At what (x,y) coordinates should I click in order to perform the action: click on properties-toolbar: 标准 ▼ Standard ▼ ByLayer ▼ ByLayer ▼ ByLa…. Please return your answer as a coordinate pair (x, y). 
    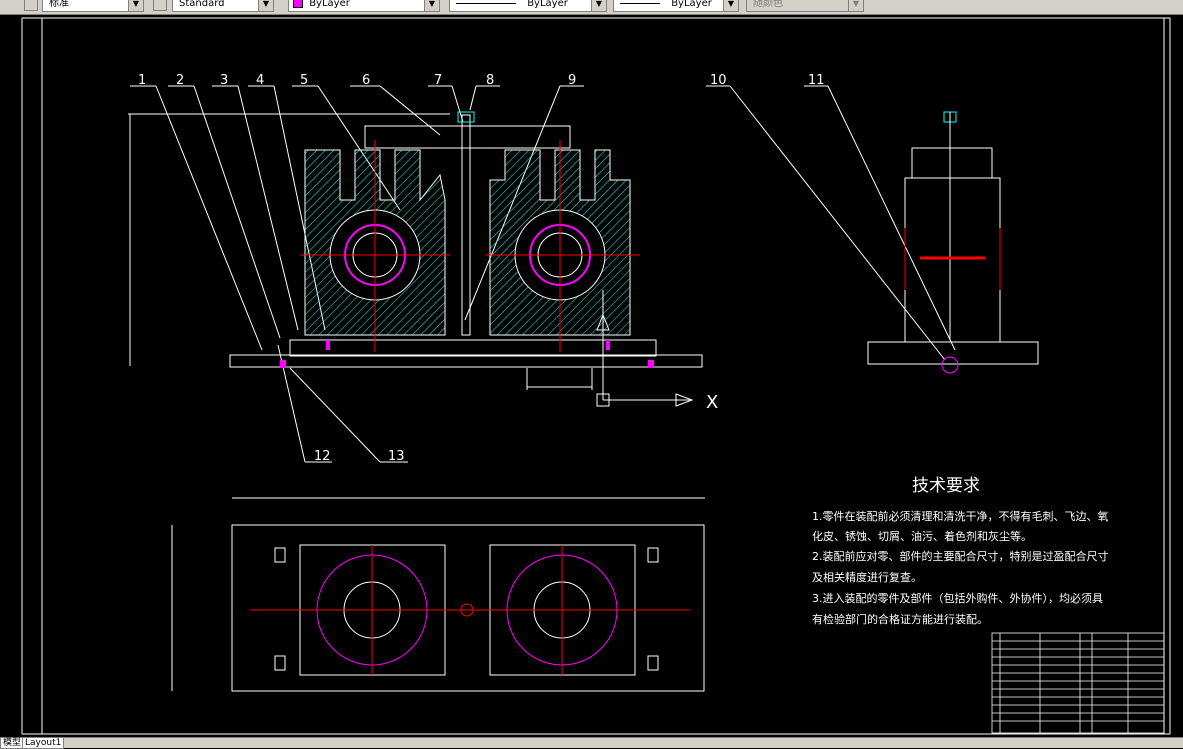
    Looking at the image, I should click on (591, 7).